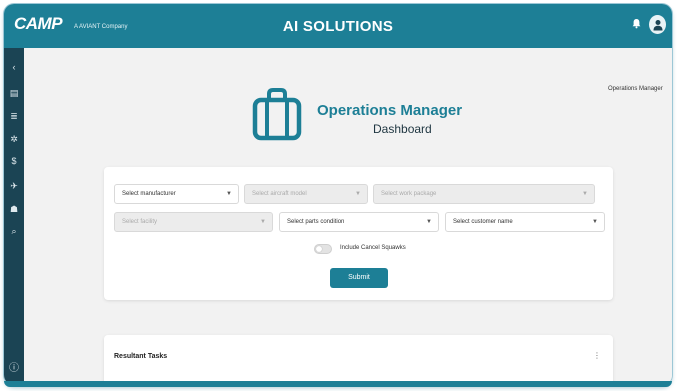 Image resolution: width=678 pixels, height=391 pixels. What do you see at coordinates (373, 248) in the screenshot?
I see `include-cancel-squawks-label: Include Cancel Squawks` at bounding box center [373, 248].